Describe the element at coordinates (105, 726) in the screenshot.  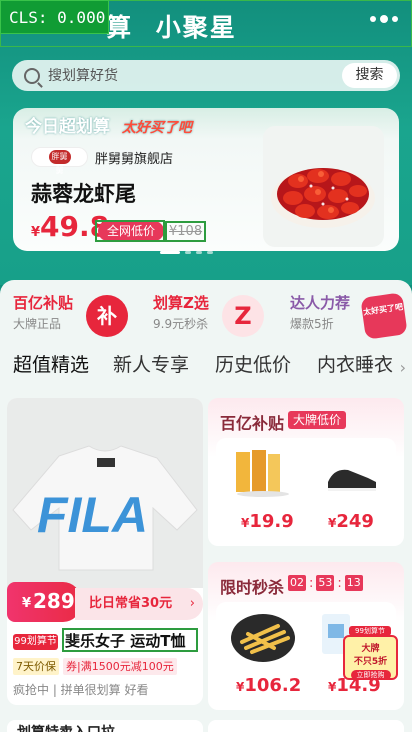
I see `next-row-title: 划算特卖入口拉` at that location.